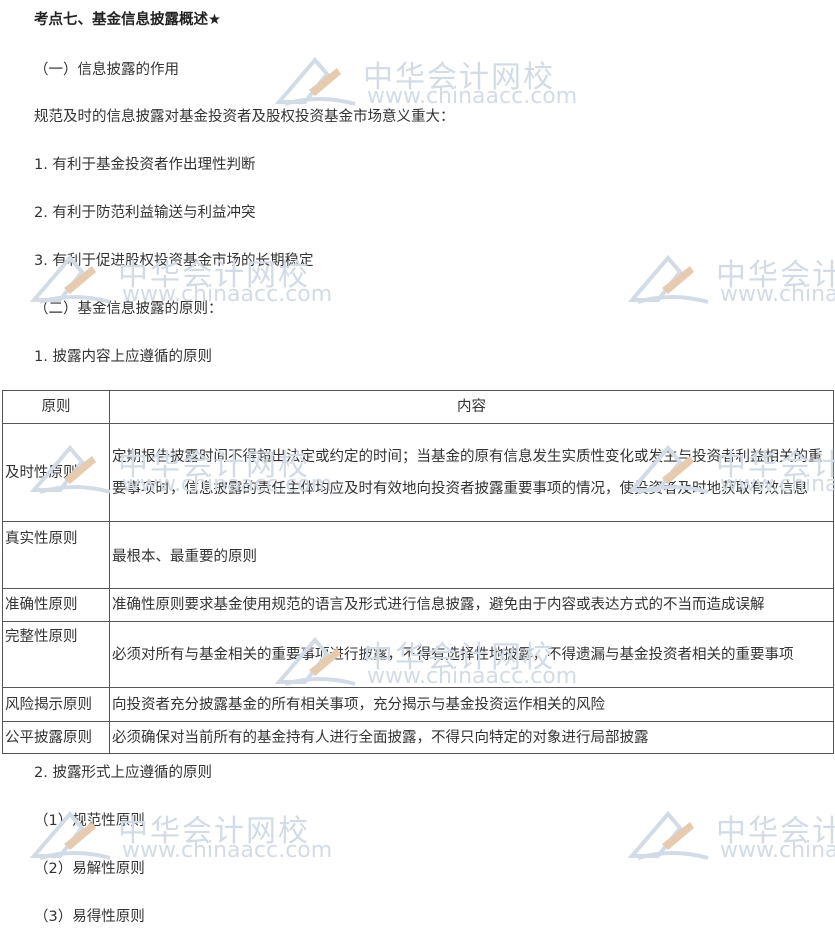 The height and width of the screenshot is (939, 835). I want to click on principle-cell: 风险揭示原则, so click(56, 704).